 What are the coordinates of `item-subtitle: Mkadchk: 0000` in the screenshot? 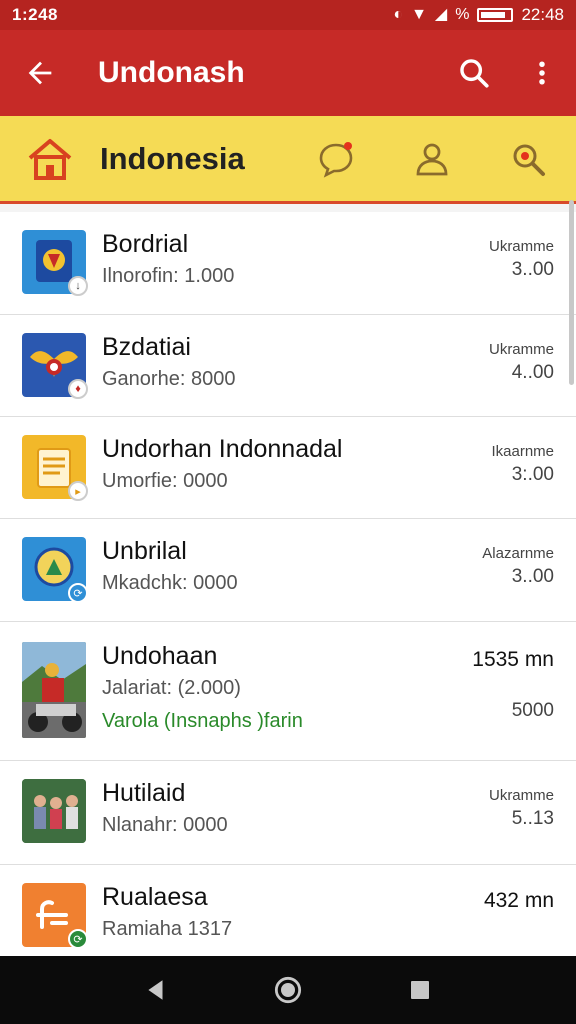 It's located at (170, 583).